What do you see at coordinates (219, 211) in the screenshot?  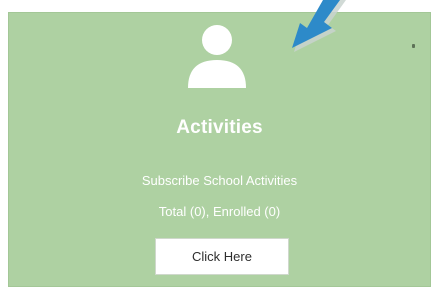 I see `enrollment-counts: Total (0), Enrolled (0)` at bounding box center [219, 211].